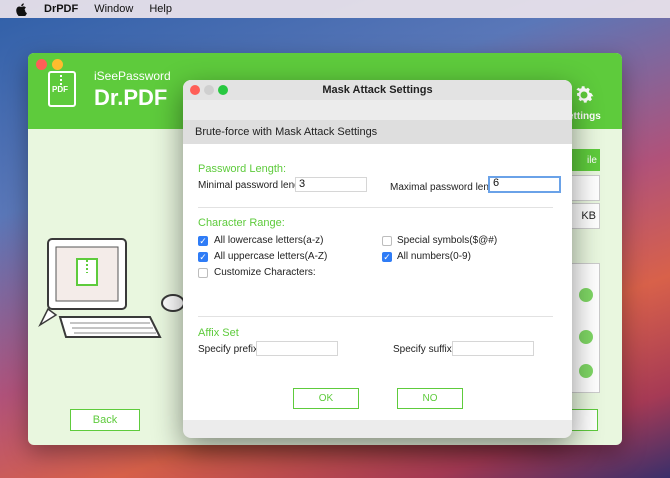 This screenshot has width=670, height=478. Describe the element at coordinates (132, 76) in the screenshot. I see `brand-subtitle: iSeePassword` at that location.